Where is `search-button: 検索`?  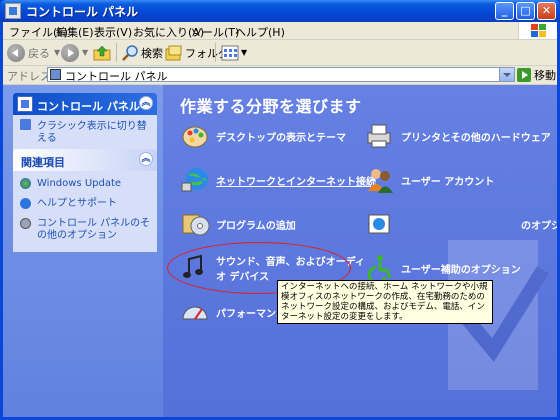 search-button: 検索 is located at coordinates (142, 52).